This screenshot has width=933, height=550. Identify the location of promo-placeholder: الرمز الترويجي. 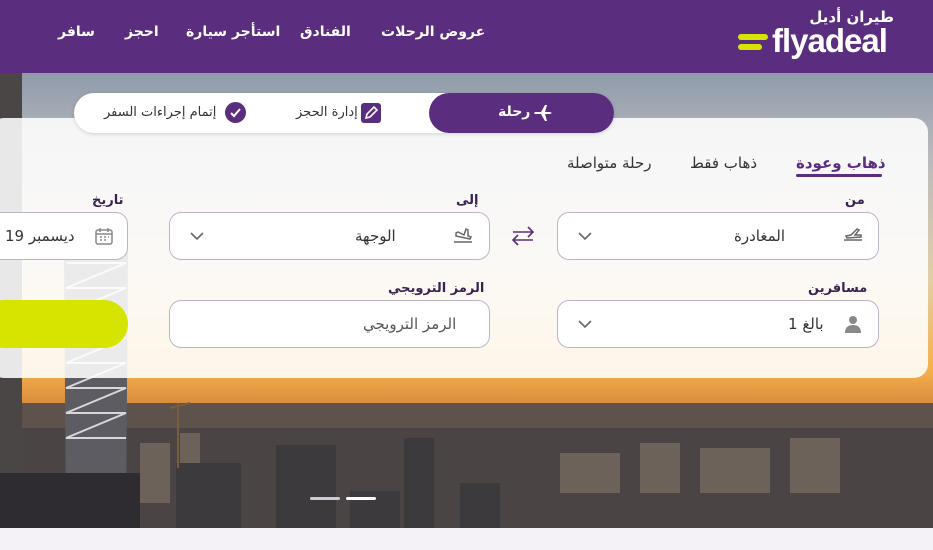
(410, 324).